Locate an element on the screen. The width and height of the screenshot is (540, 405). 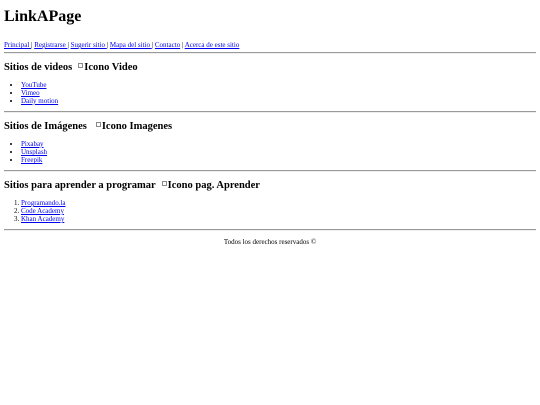
nav-link-mapa-del-sitio: Mapa del sitio is located at coordinates (131, 45).